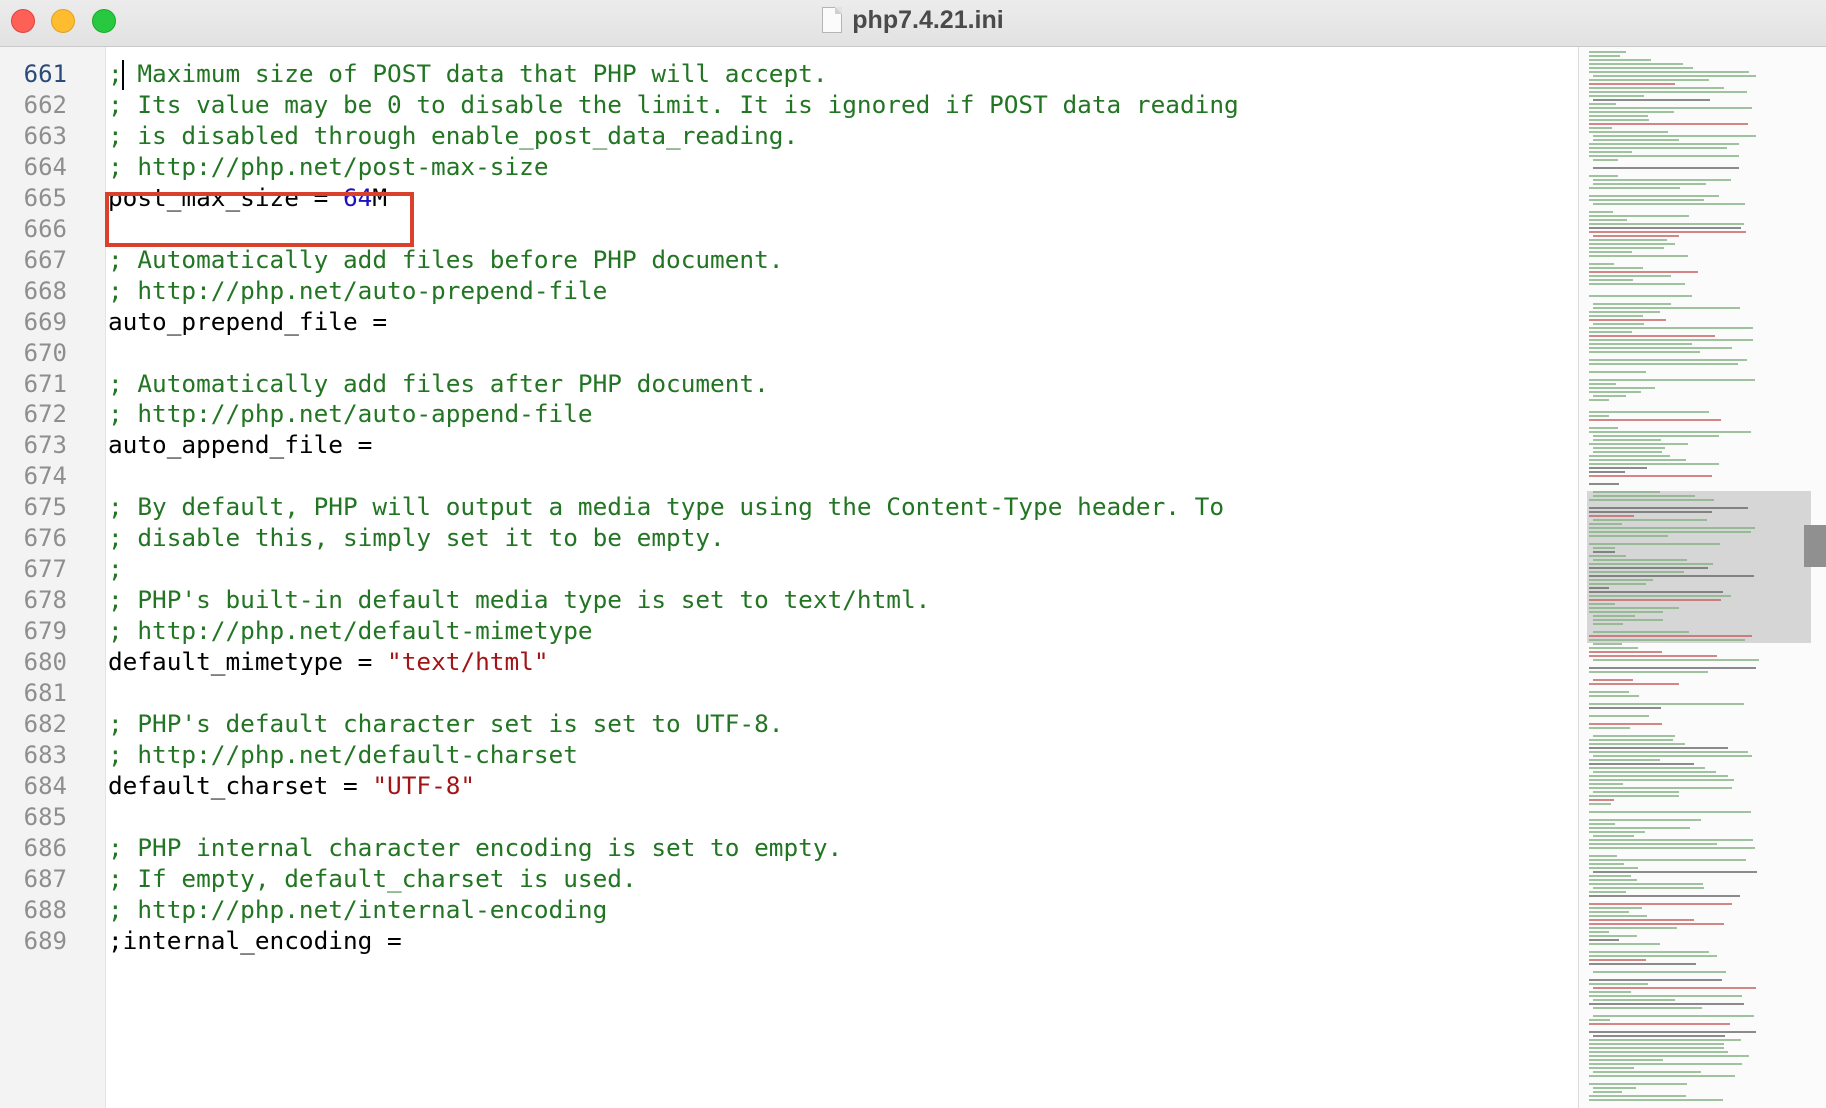  I want to click on minimap, so click(1702, 577).